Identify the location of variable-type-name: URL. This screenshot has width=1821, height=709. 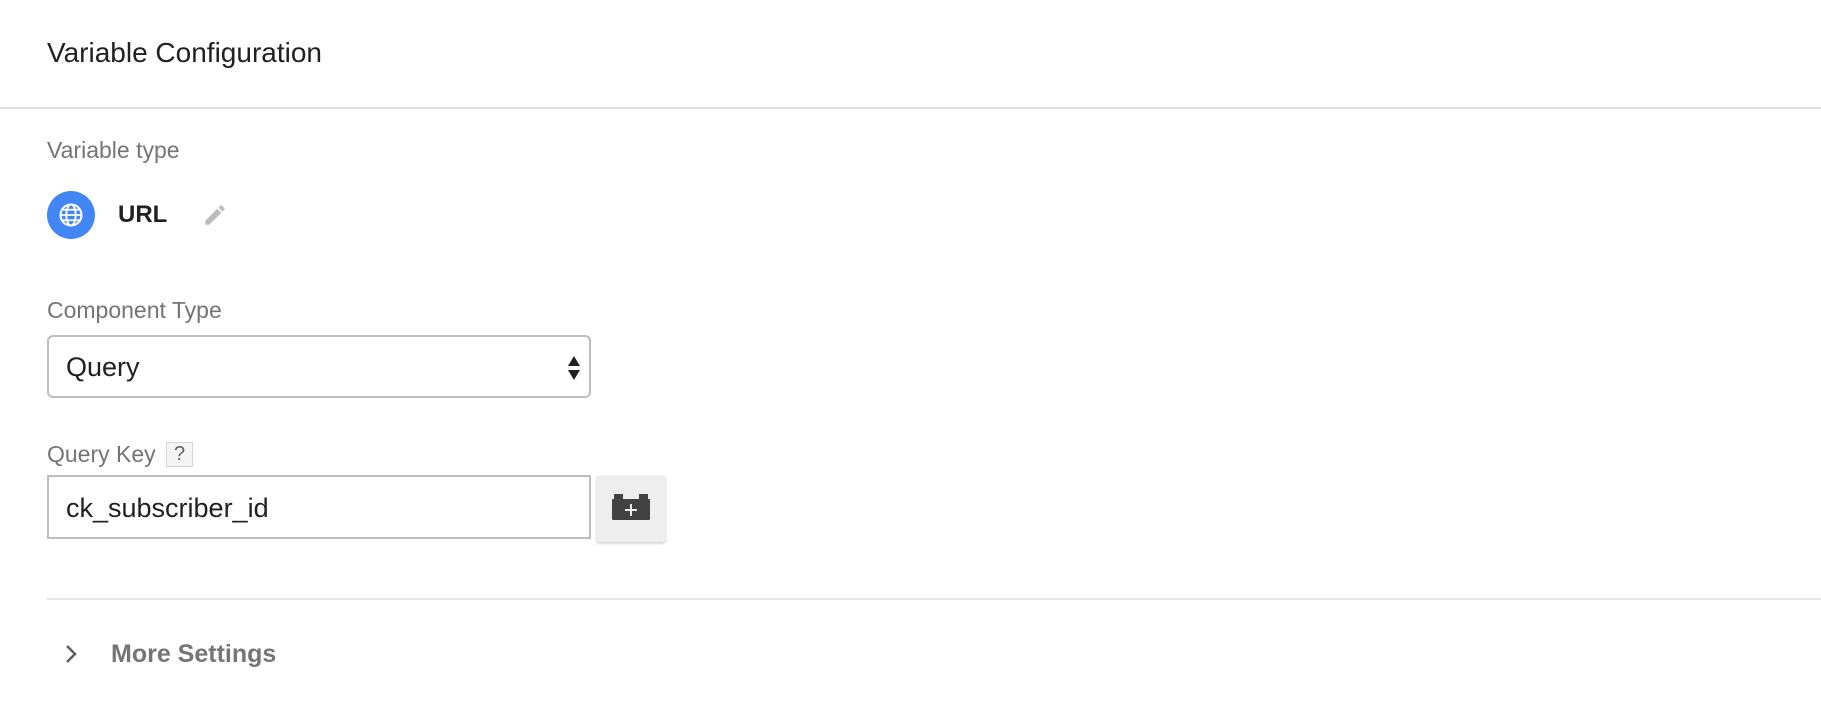
(143, 214).